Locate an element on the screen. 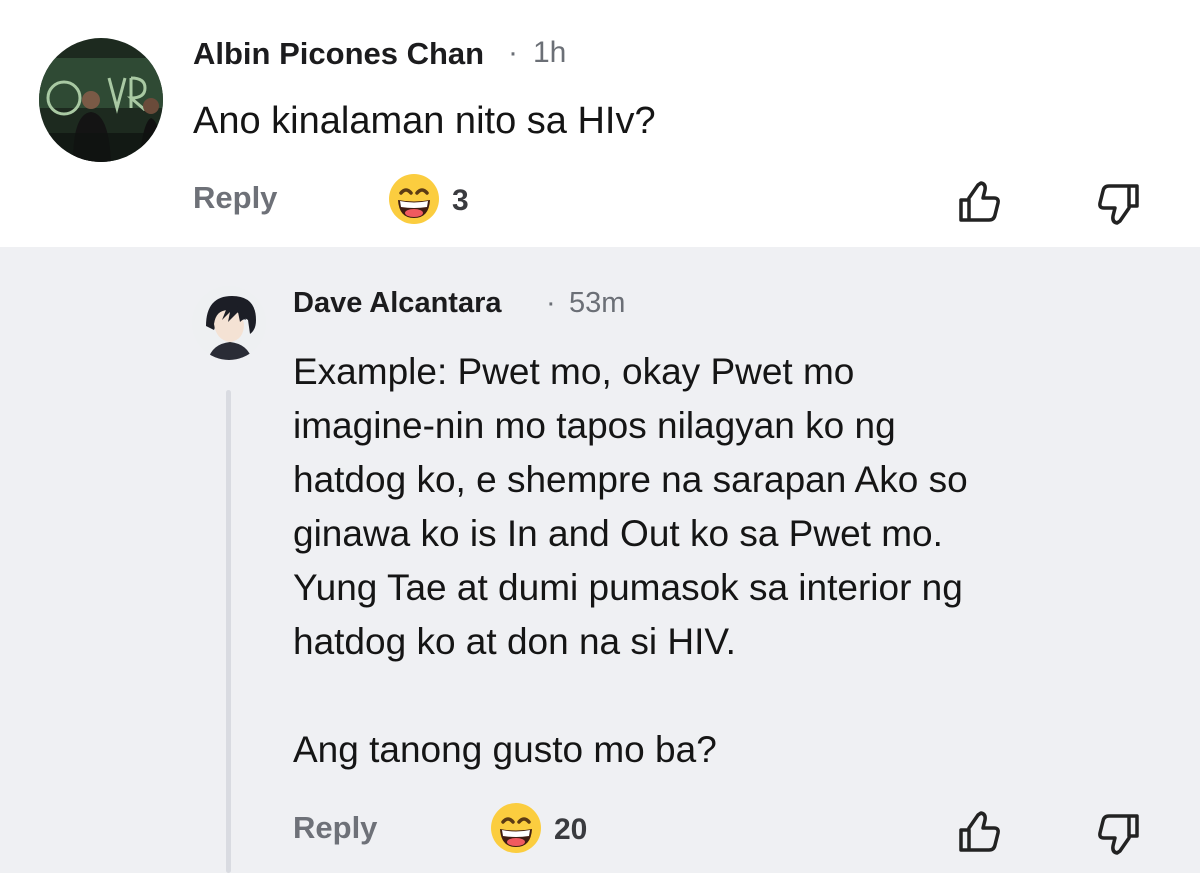 The height and width of the screenshot is (873, 1200). reaction-count: 3 is located at coordinates (460, 200).